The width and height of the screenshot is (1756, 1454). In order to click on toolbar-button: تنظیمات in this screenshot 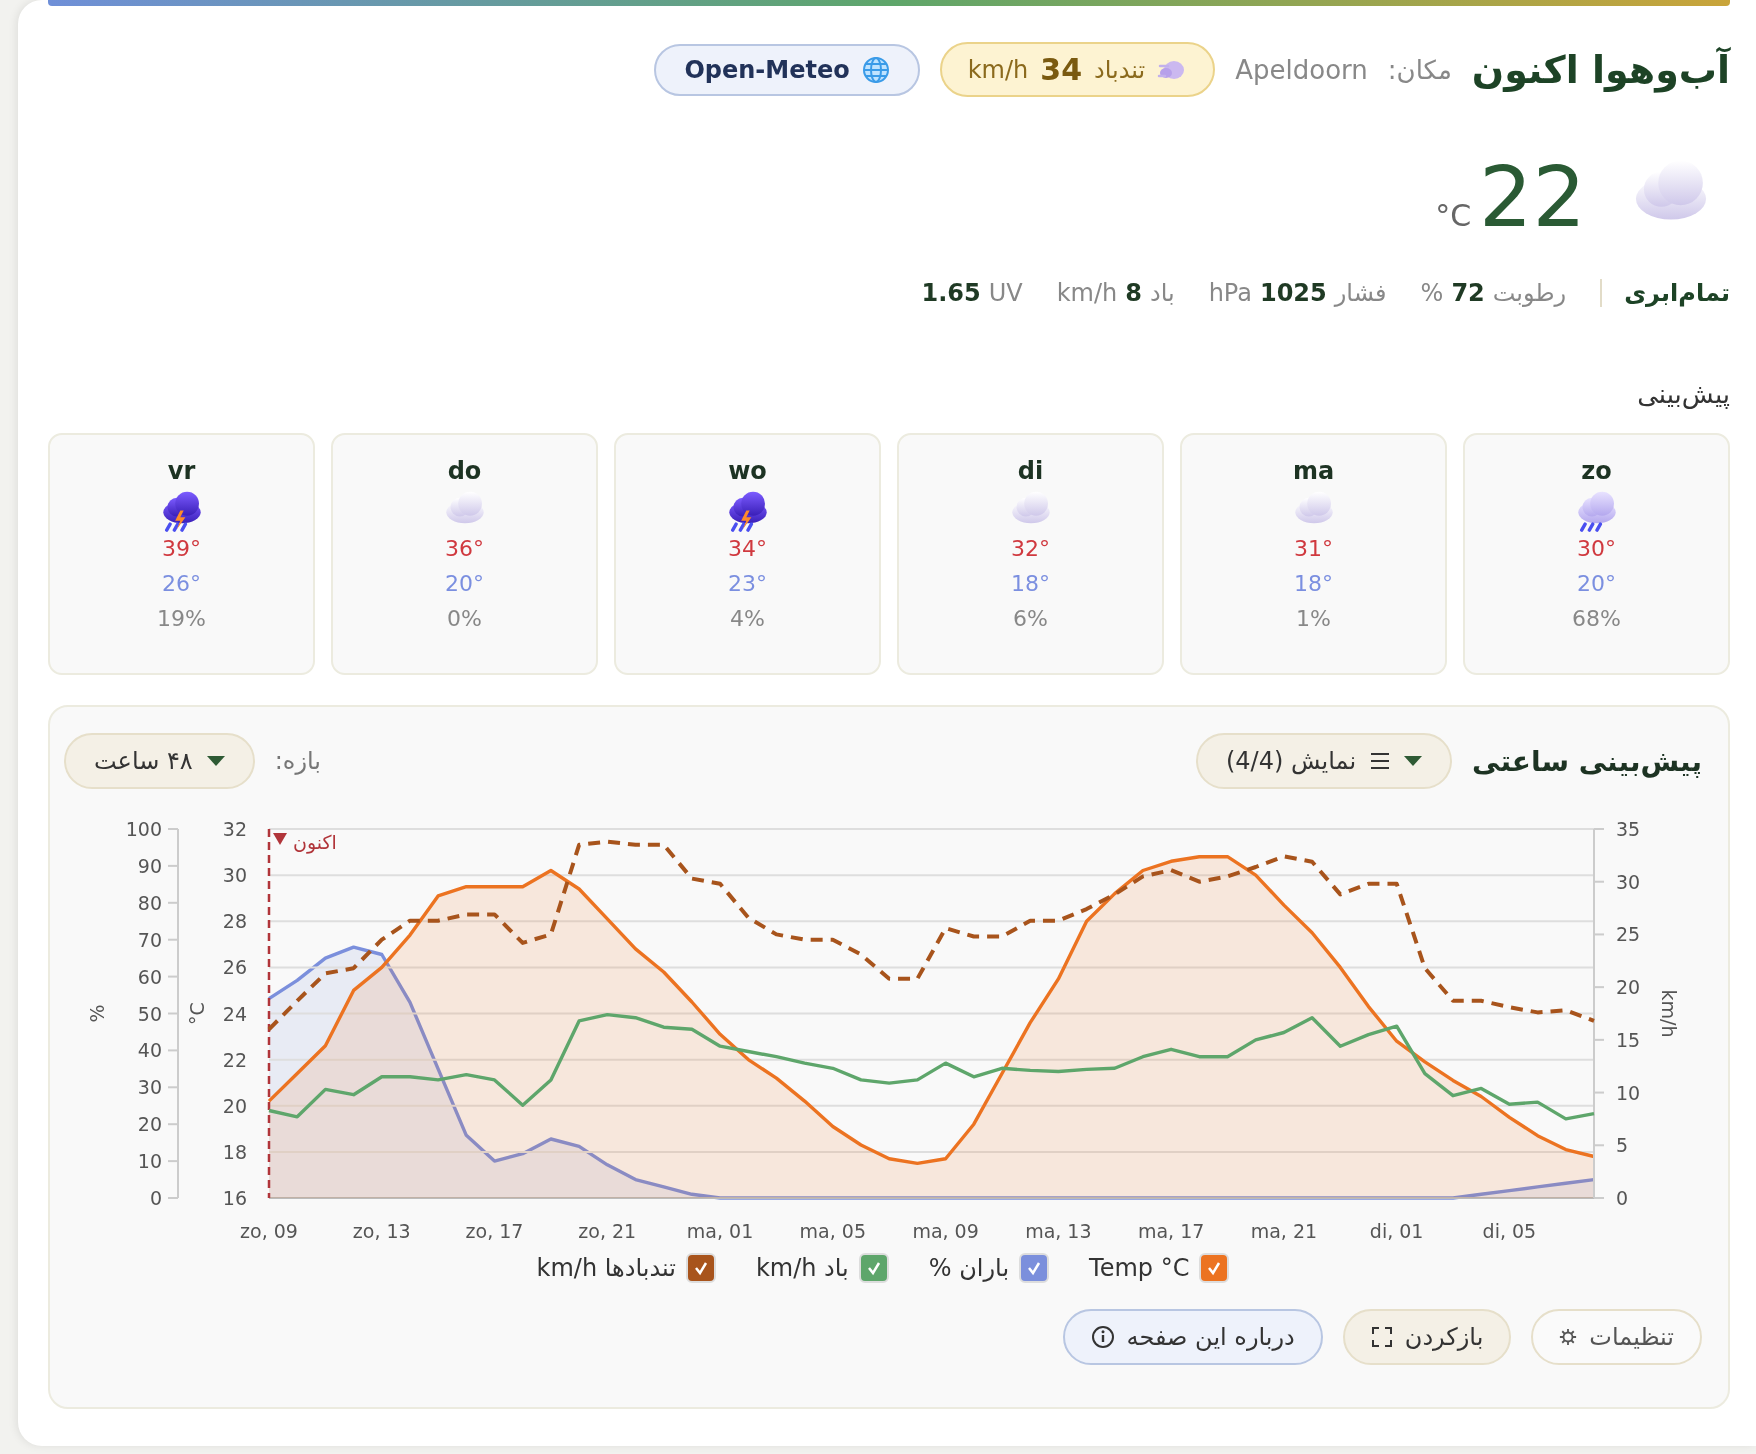, I will do `click(1616, 1337)`.